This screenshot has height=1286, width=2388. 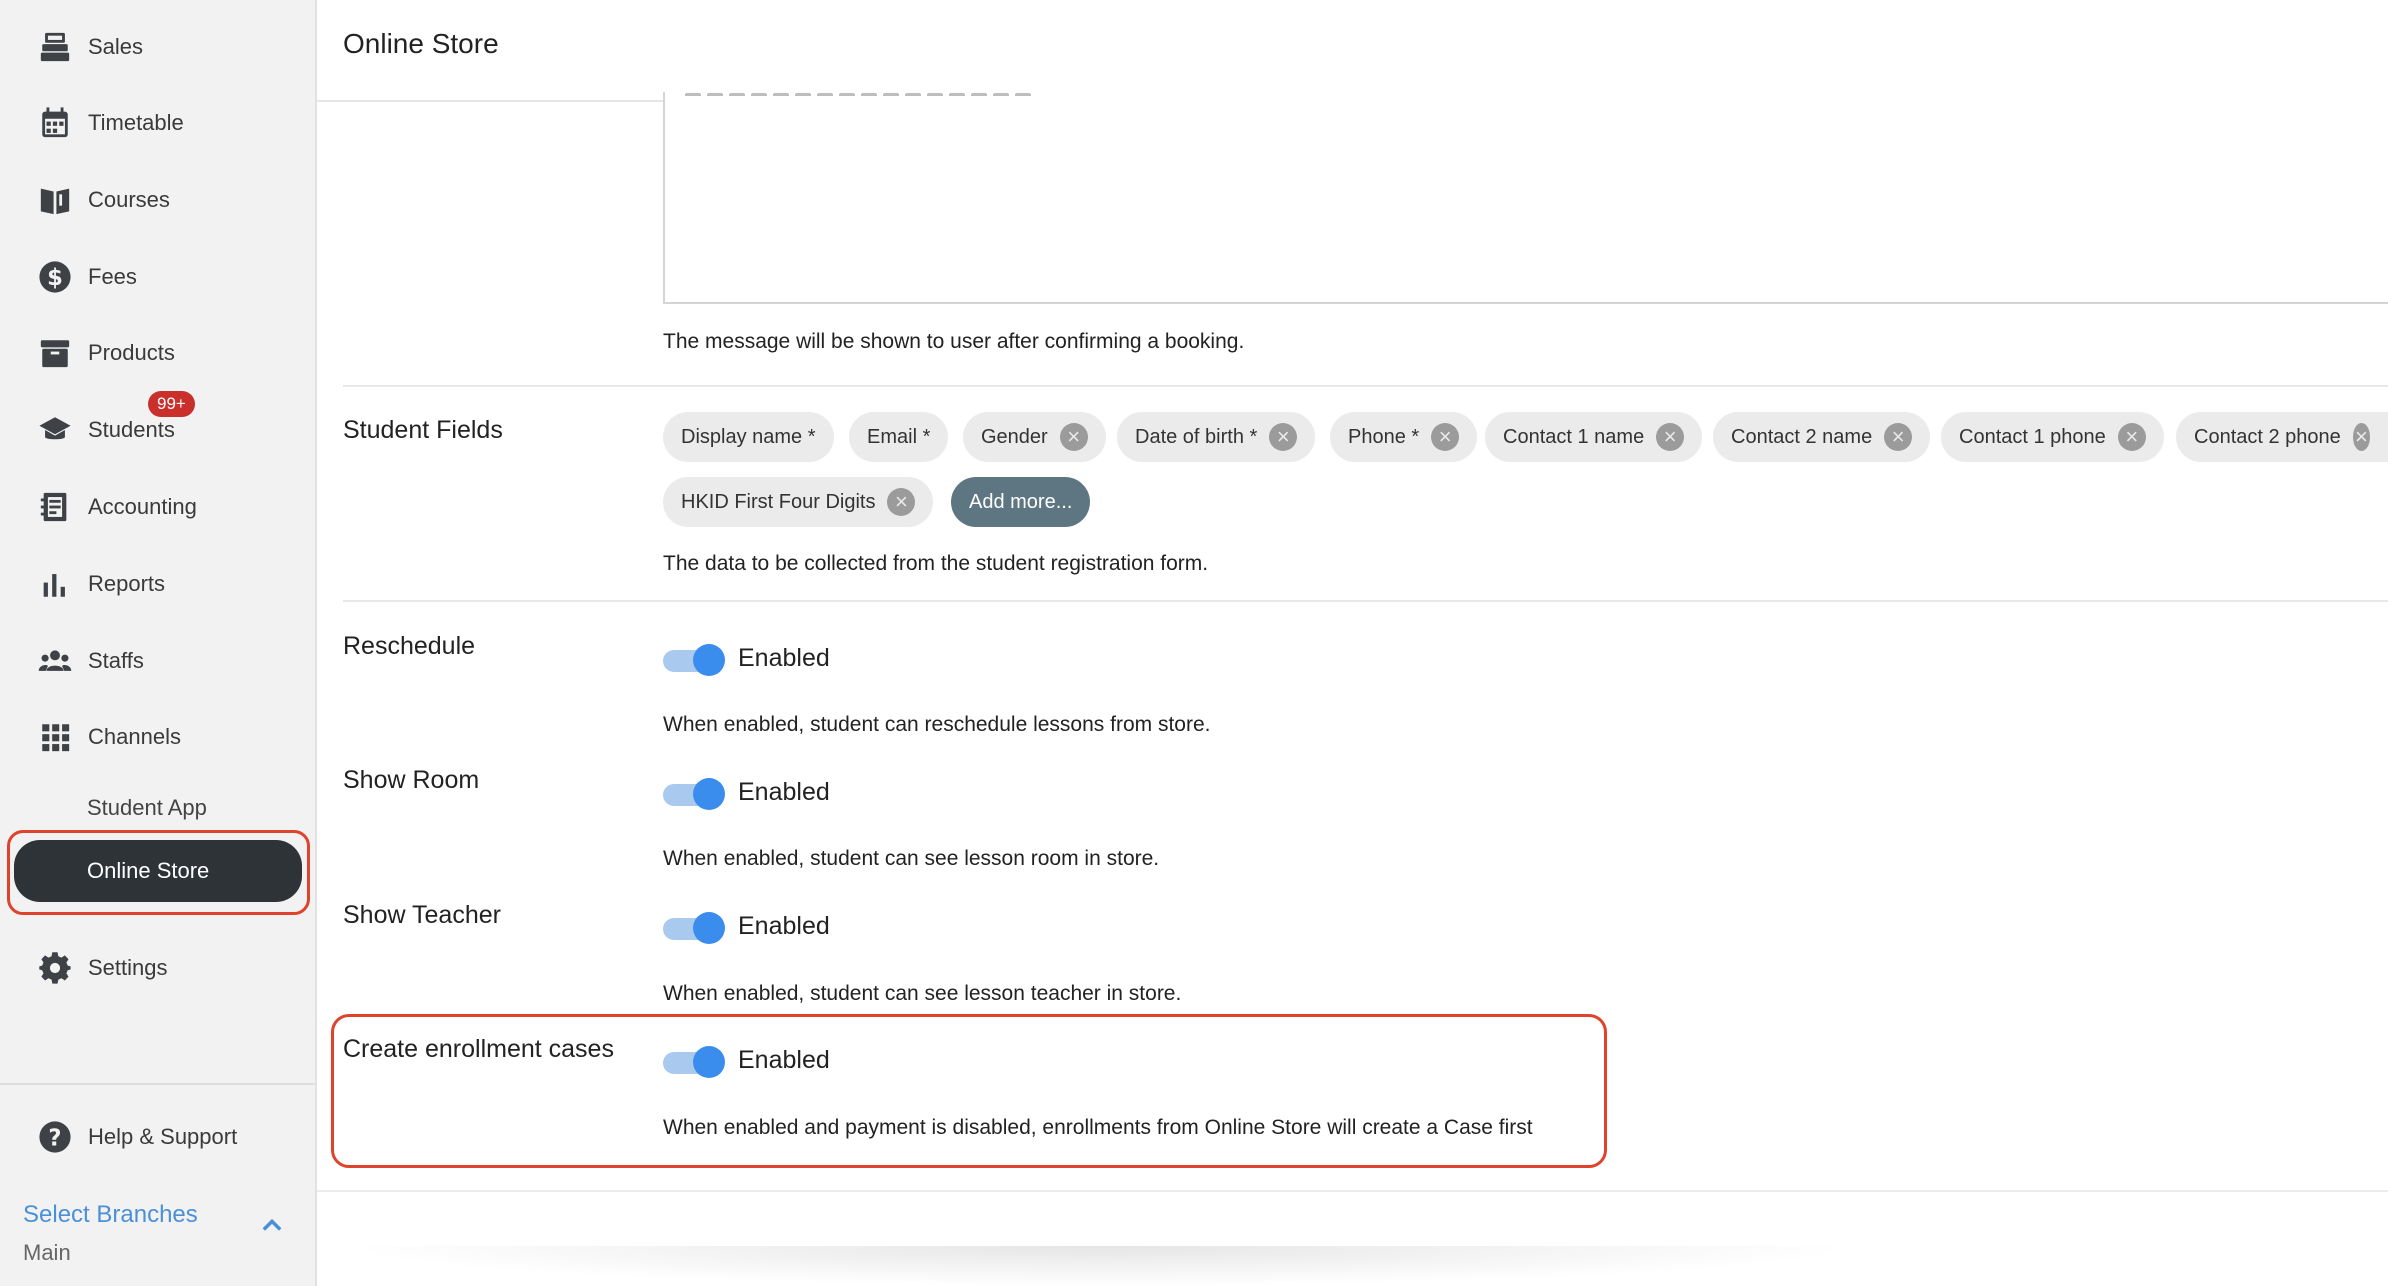 I want to click on chevron-up-icon, so click(x=272, y=1226).